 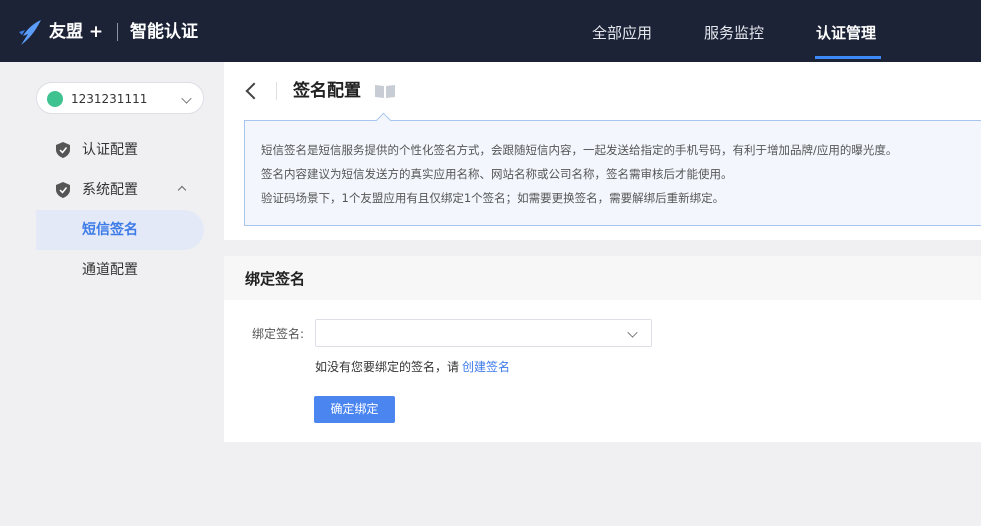 What do you see at coordinates (327, 91) in the screenshot?
I see `page-title: 签名配置` at bounding box center [327, 91].